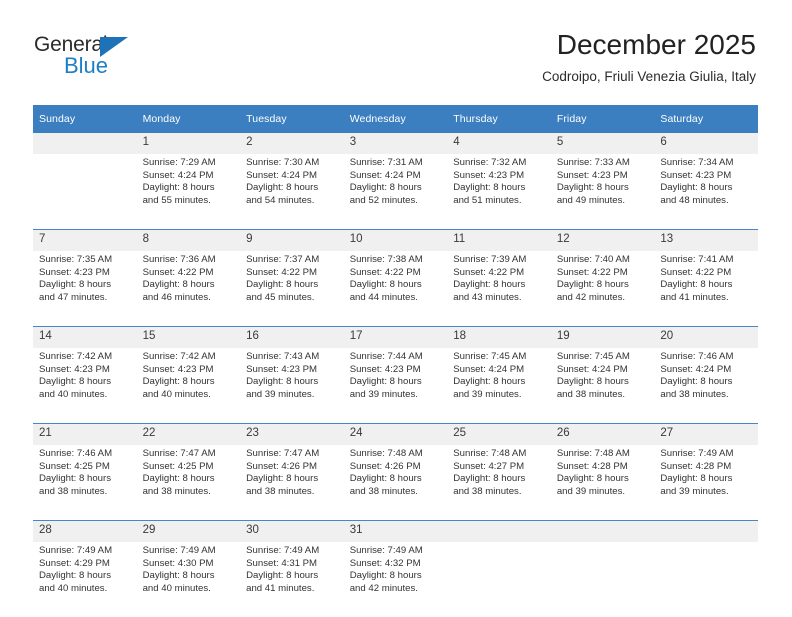 This screenshot has width=792, height=617. I want to click on sunset-line: Sunset: 4:28 PM, so click(592, 466).